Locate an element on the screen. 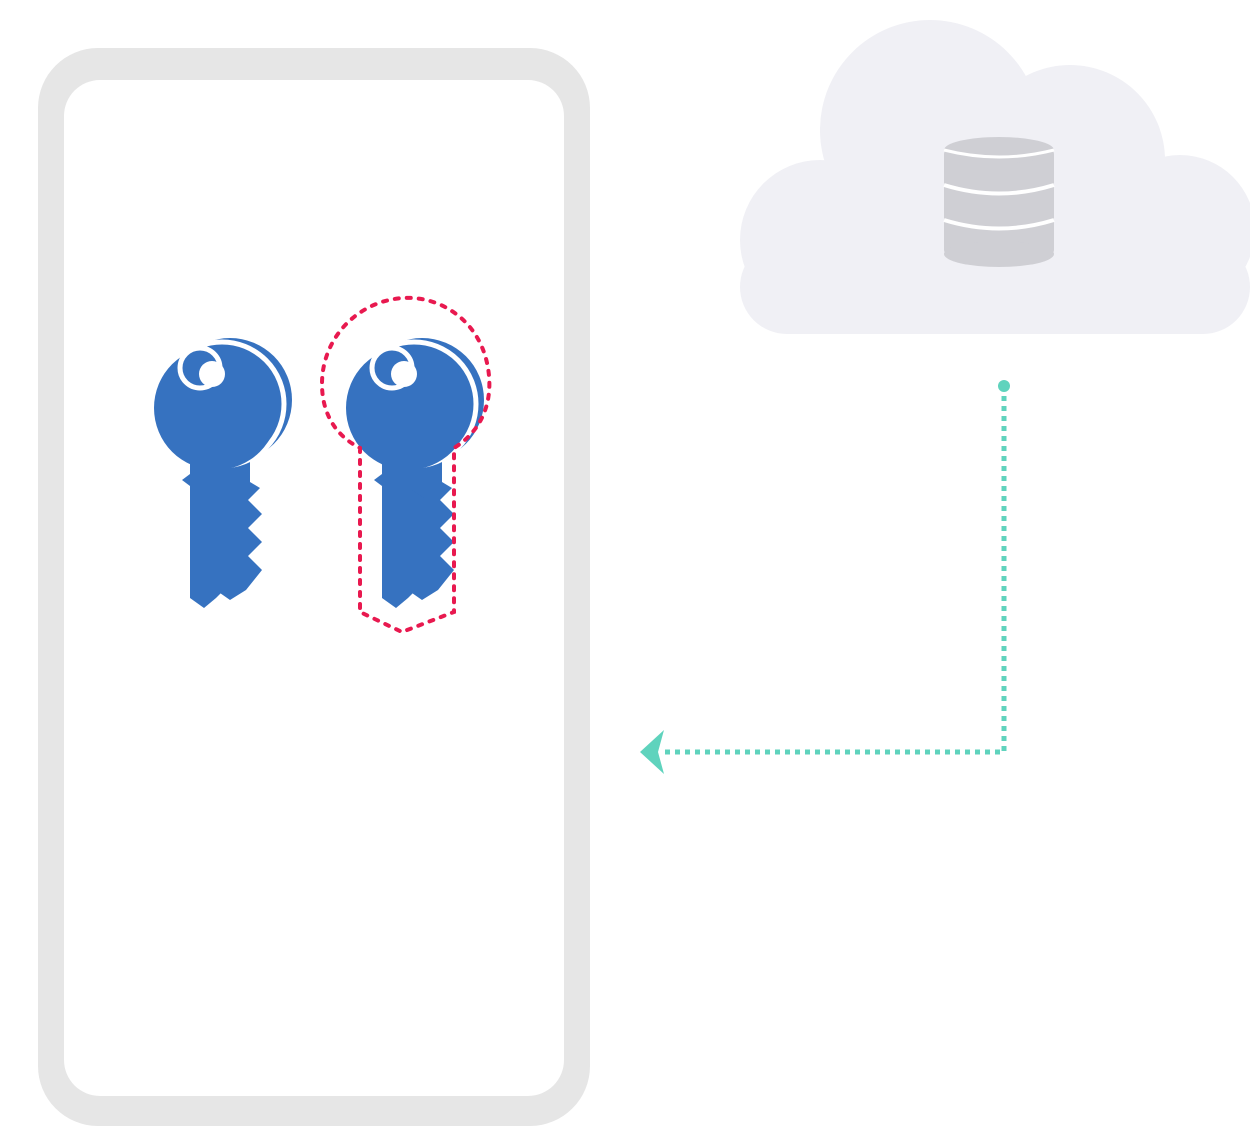 Image resolution: width=1250 pixels, height=1131 pixels. database-icon is located at coordinates (999, 202).